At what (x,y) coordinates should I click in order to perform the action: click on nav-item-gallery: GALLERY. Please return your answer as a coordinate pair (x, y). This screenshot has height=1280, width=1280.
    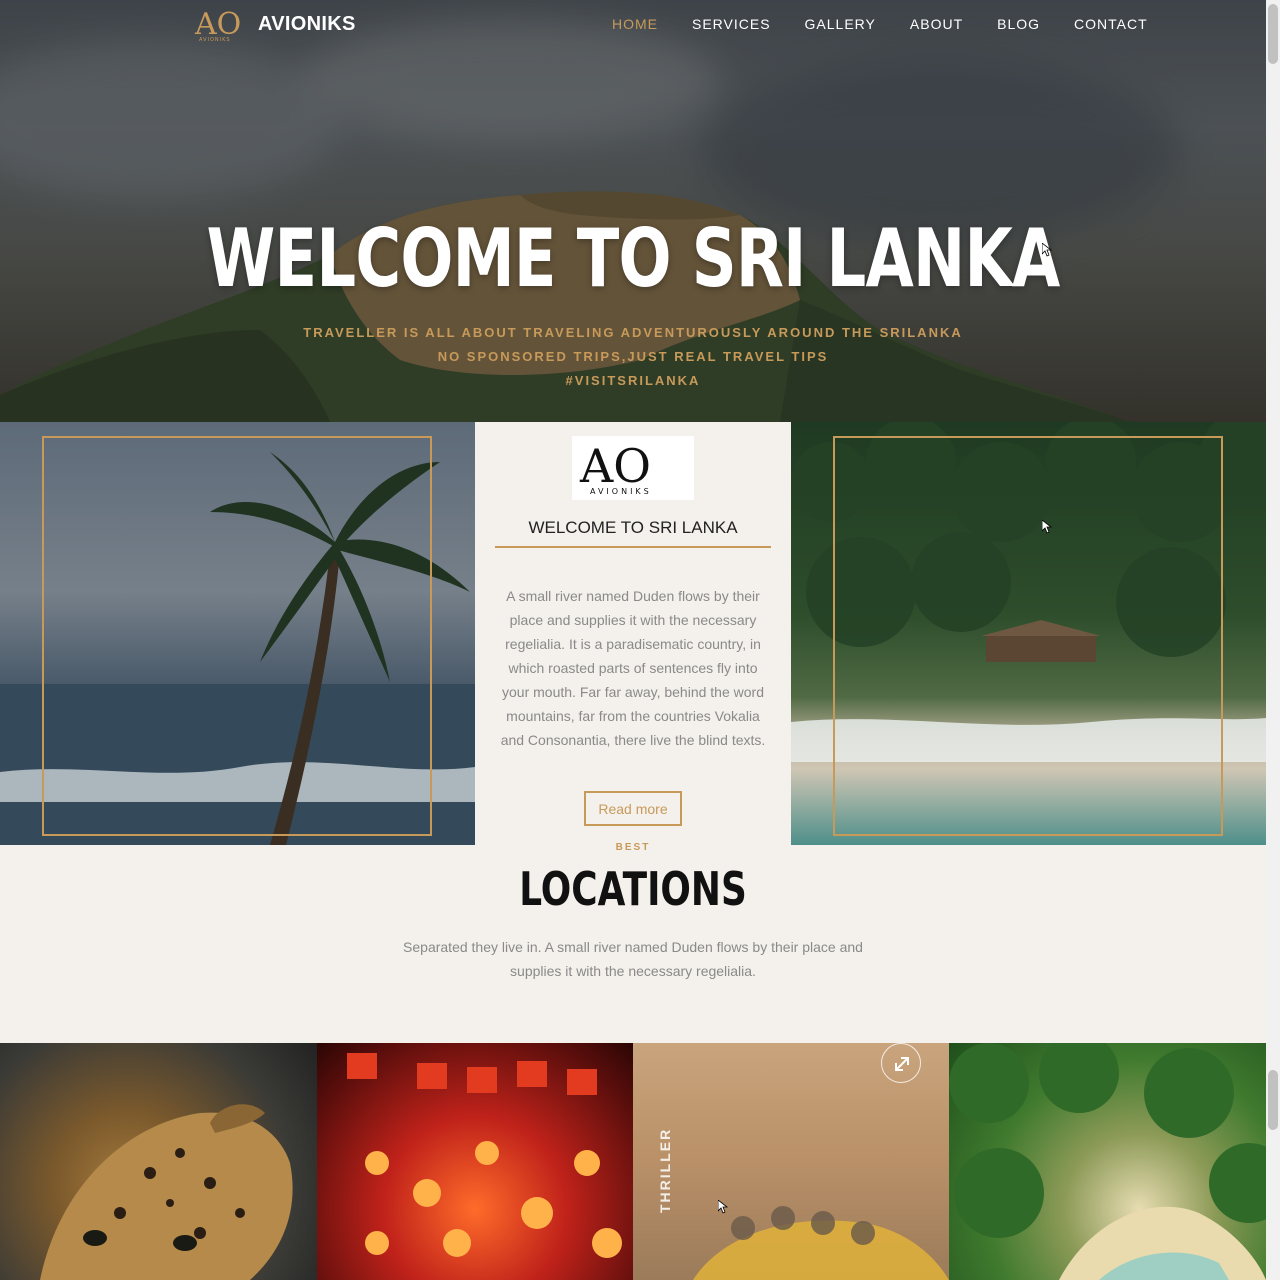
    Looking at the image, I should click on (840, 24).